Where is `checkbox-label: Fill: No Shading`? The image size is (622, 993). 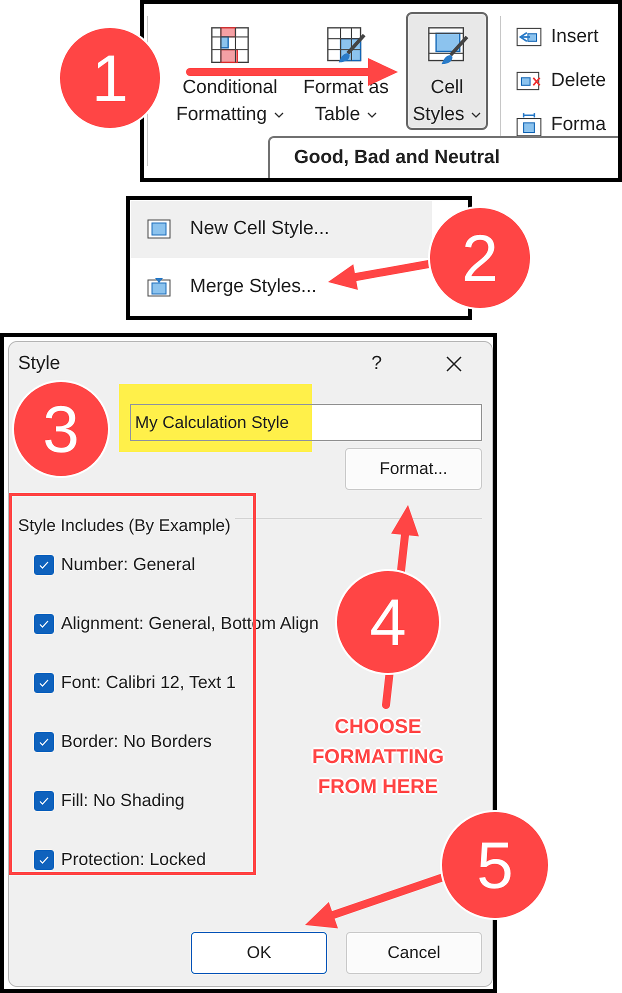
checkbox-label: Fill: No Shading is located at coordinates (123, 800).